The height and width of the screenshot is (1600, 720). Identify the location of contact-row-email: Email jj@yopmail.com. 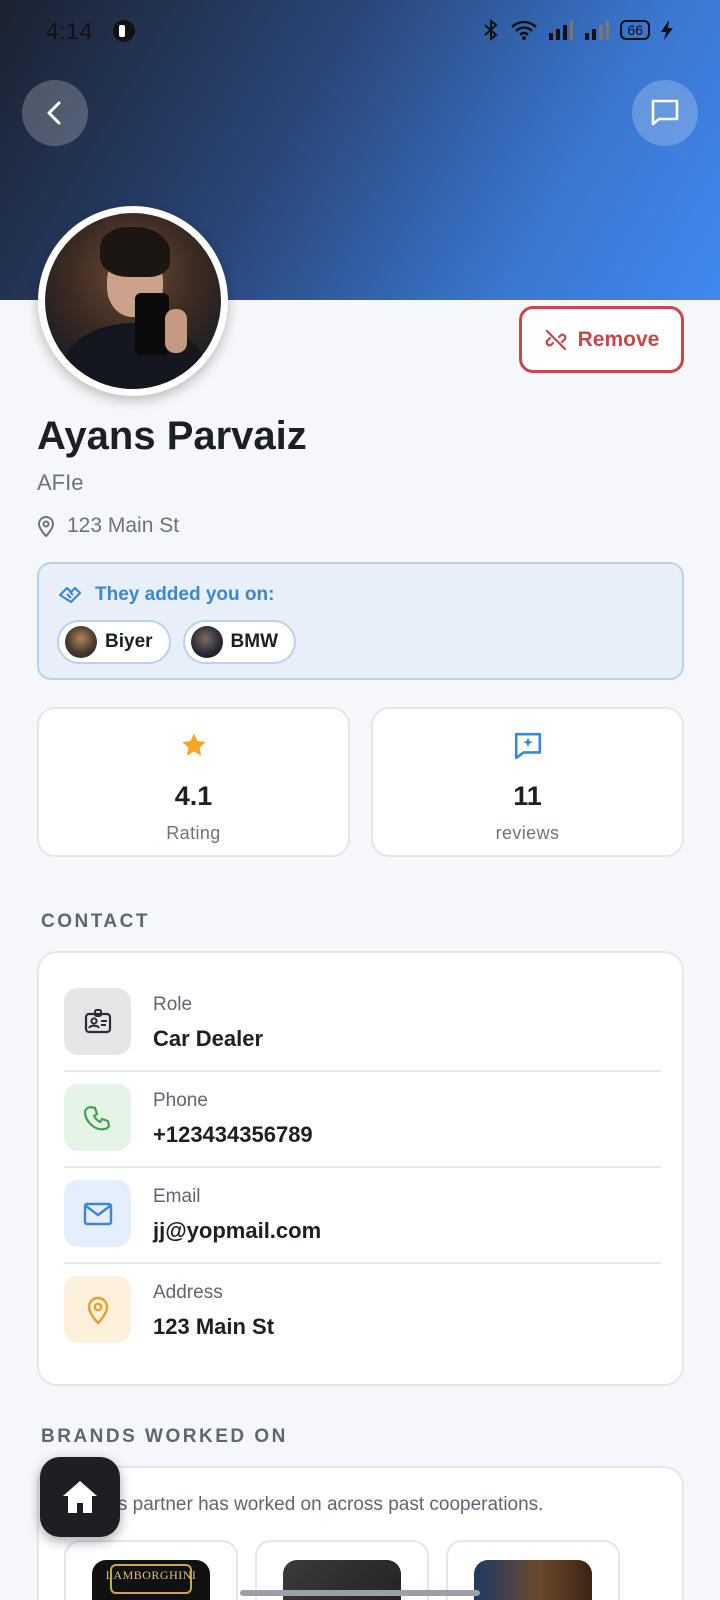
(362, 1215).